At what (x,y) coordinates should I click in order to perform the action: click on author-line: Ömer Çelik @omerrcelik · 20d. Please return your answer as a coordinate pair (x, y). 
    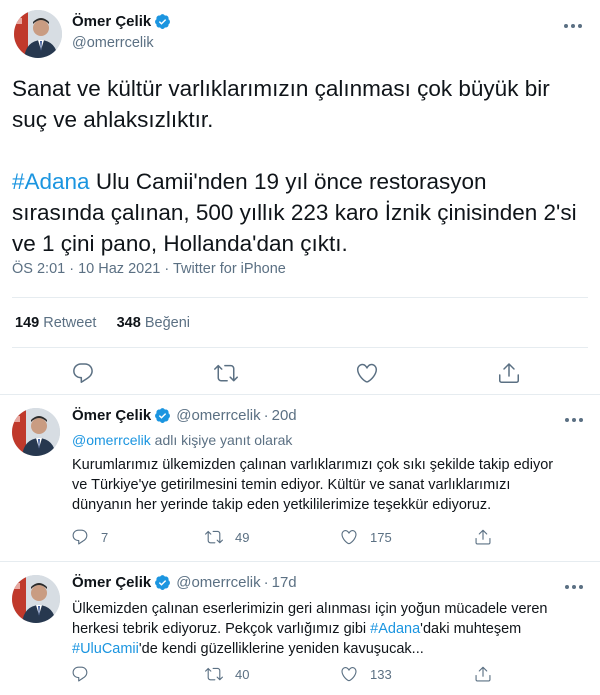
    Looking at the image, I should click on (184, 415).